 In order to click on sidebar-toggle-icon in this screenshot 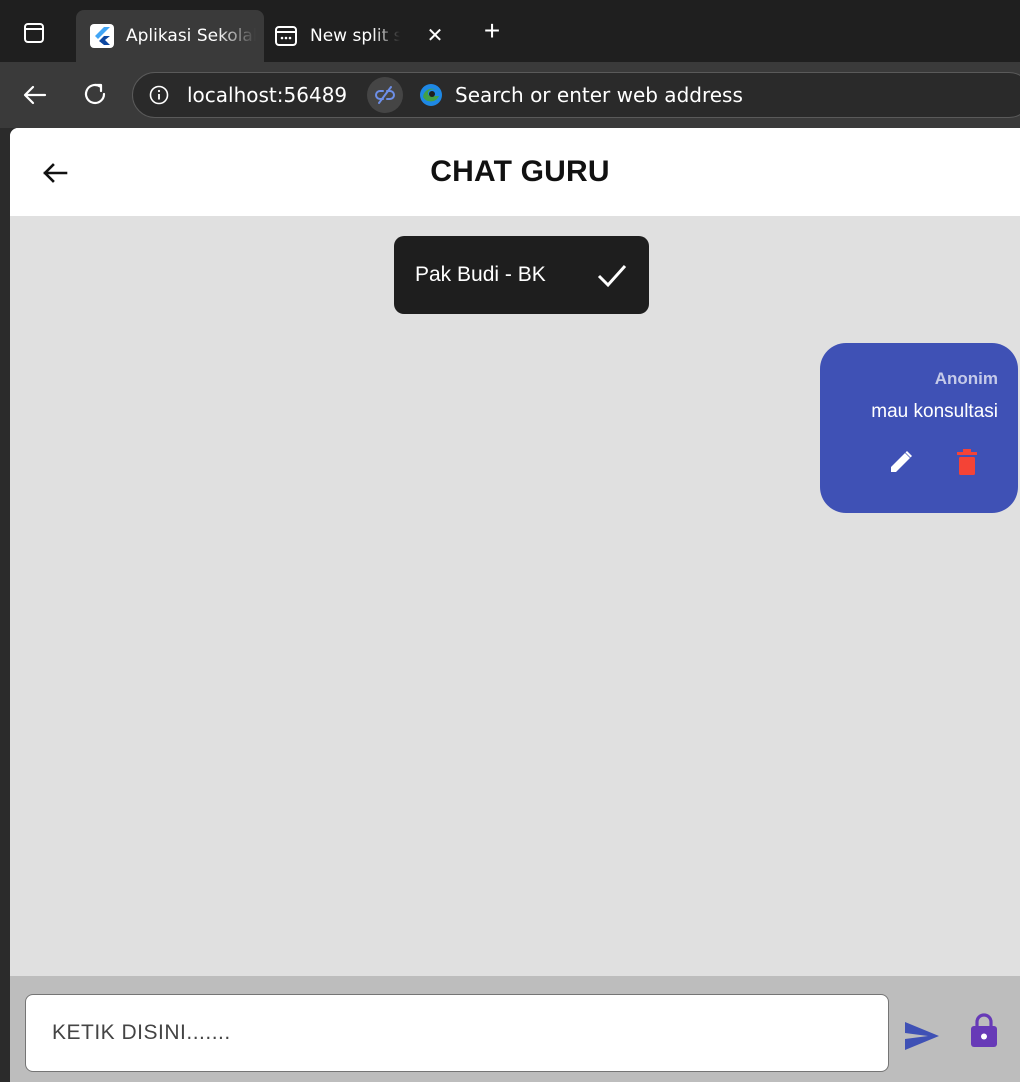, I will do `click(34, 33)`.